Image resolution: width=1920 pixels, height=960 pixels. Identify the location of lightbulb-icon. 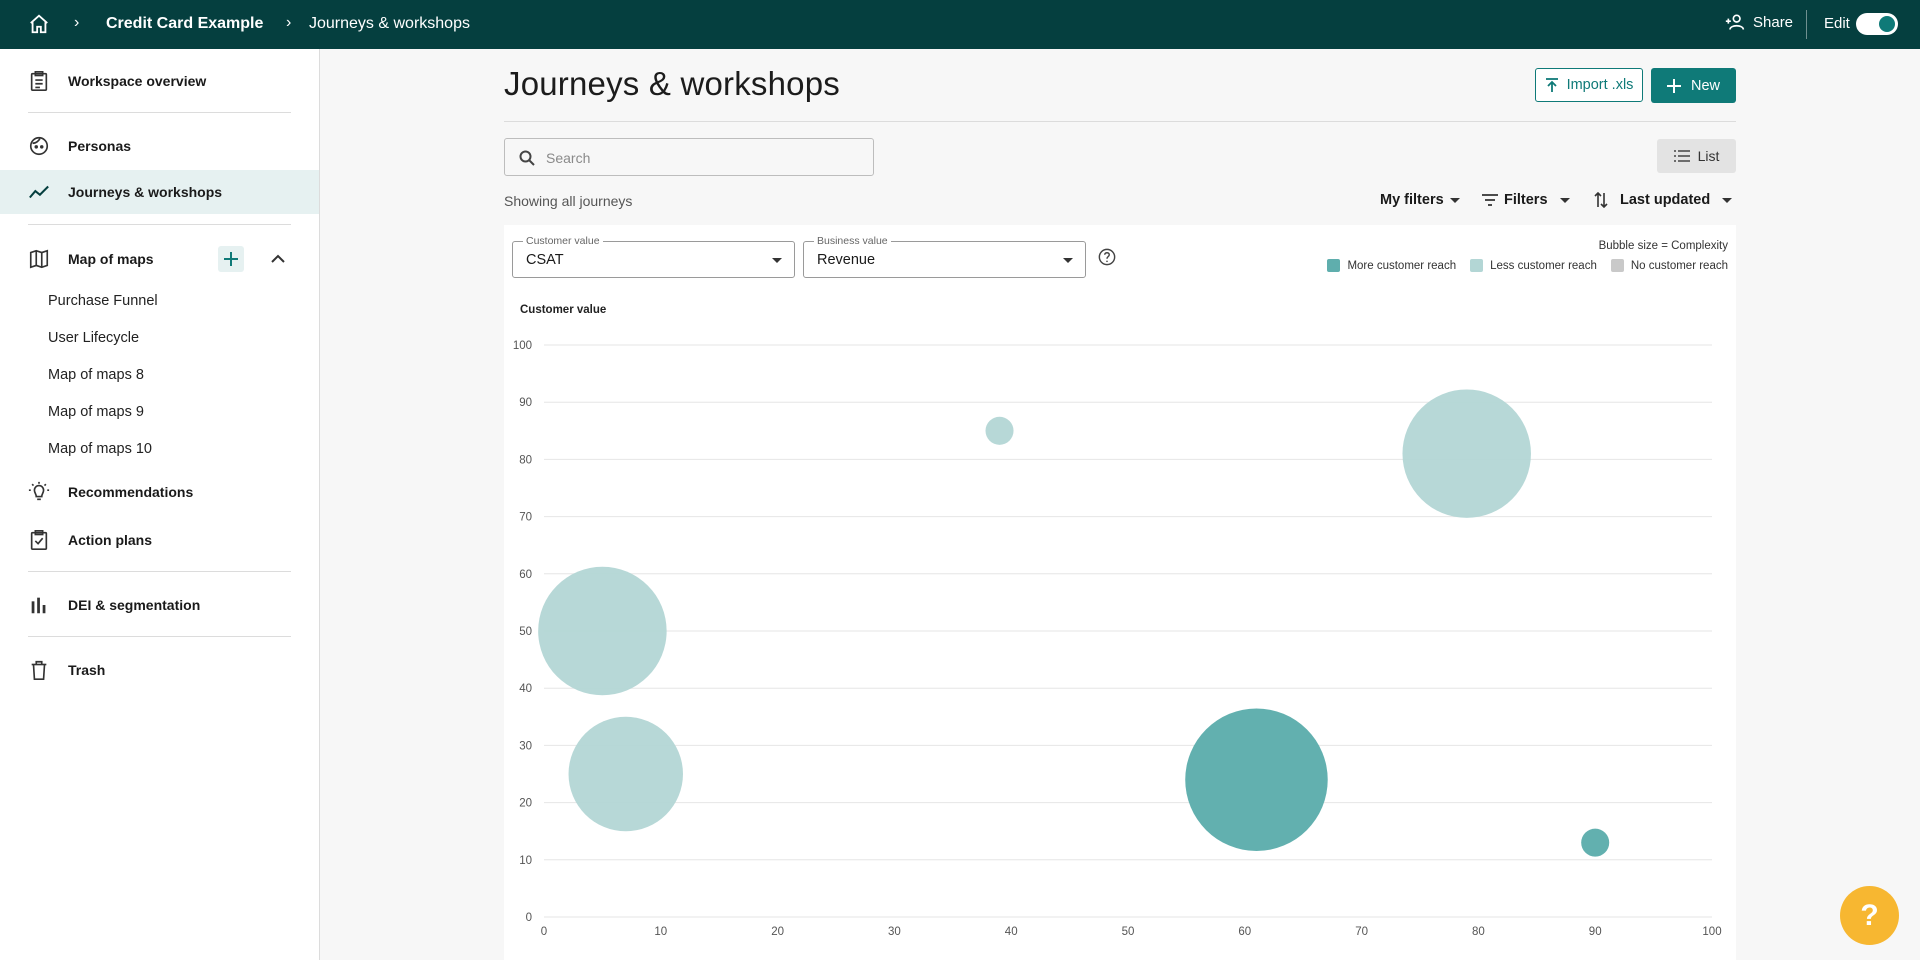
(39, 491).